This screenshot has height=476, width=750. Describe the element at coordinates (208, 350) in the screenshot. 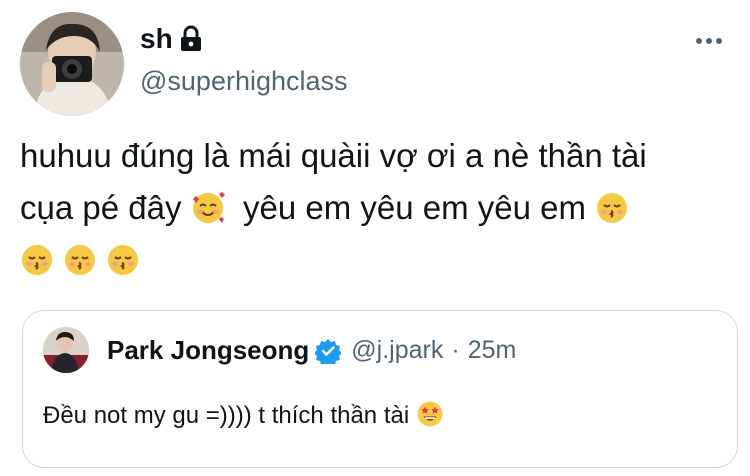

I see `quoted-author-name: Park Jongseong` at that location.